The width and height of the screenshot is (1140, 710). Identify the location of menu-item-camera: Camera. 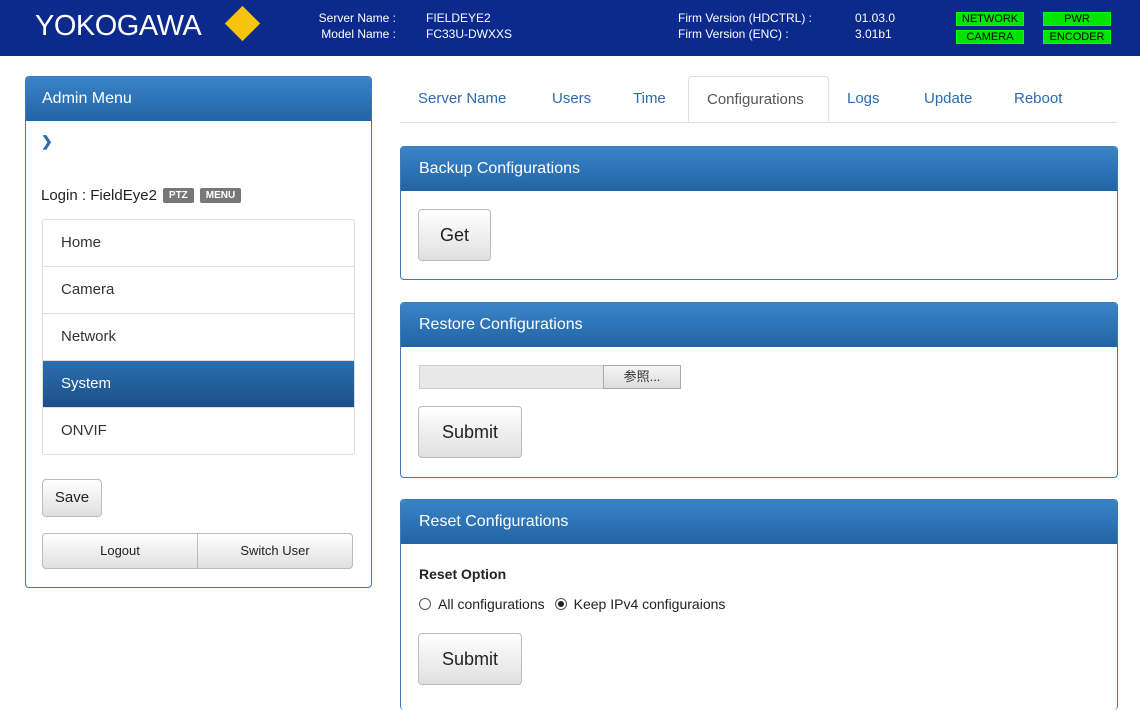
(198, 290).